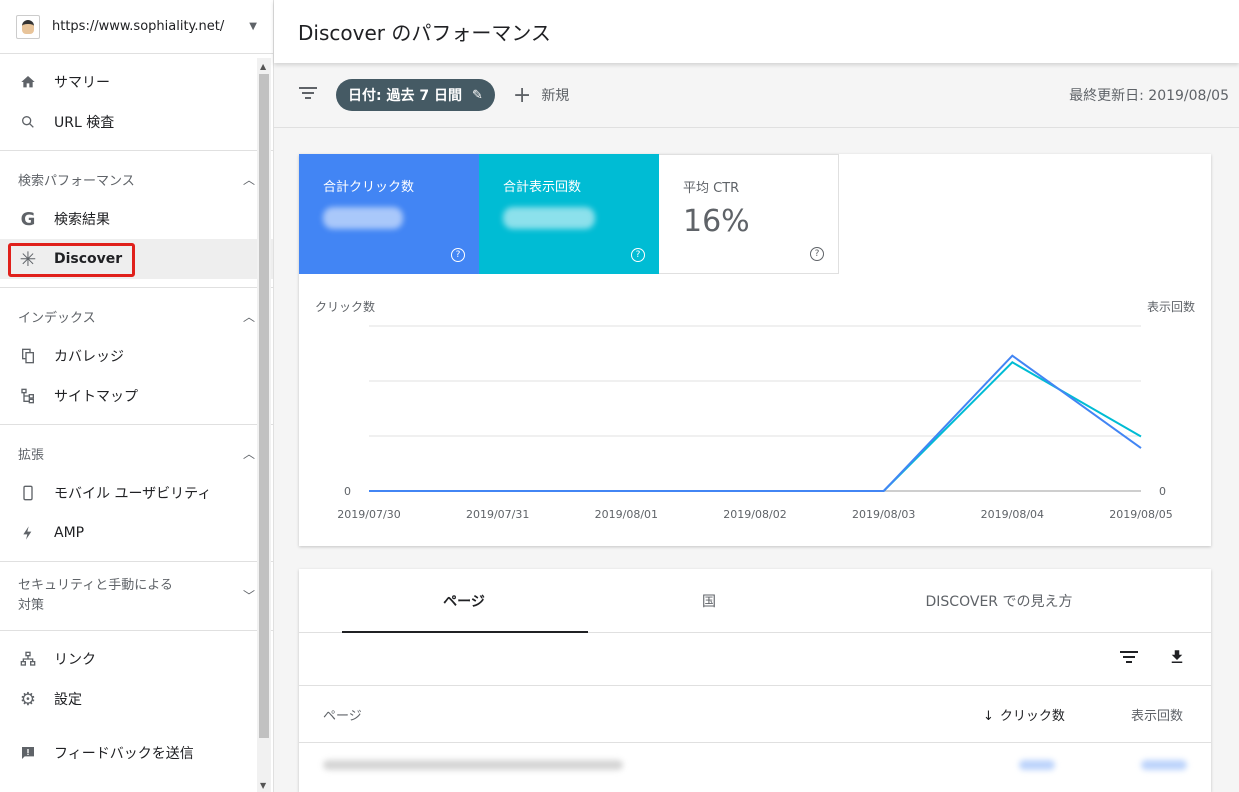 The image size is (1239, 792). What do you see at coordinates (1032, 716) in the screenshot?
I see `column-header-clicks-label: クリック数` at bounding box center [1032, 716].